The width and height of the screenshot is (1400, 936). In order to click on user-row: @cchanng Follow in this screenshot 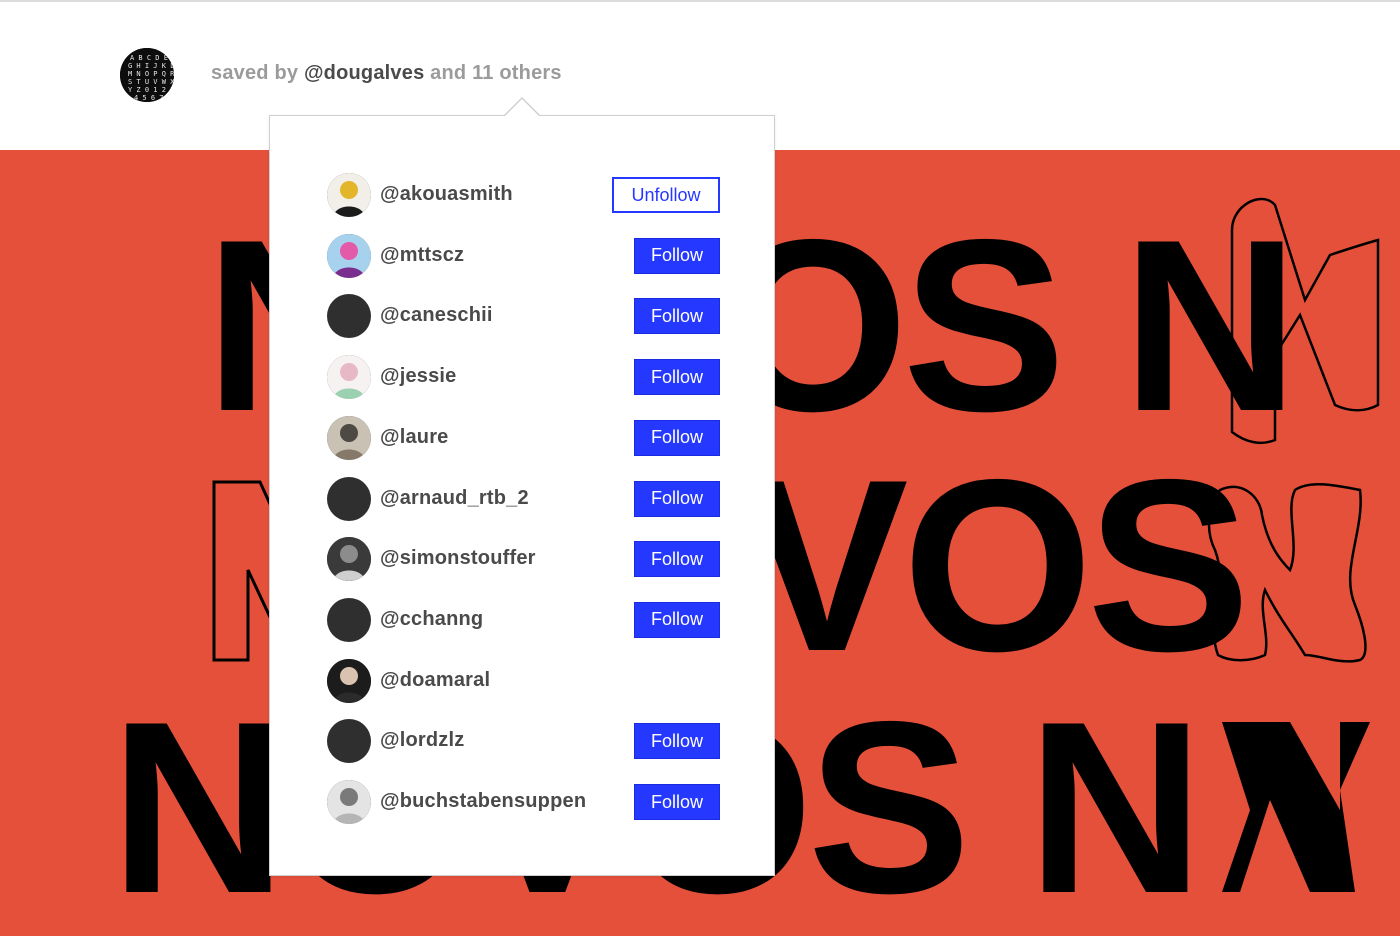, I will do `click(523, 621)`.